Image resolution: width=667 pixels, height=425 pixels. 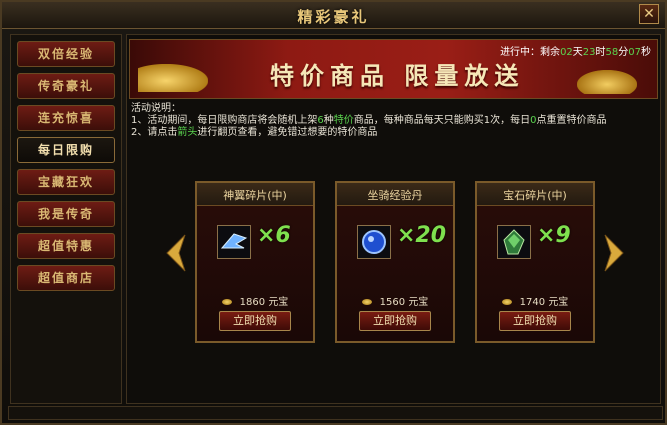 I want to click on product-name: 宝石碎片(中), so click(x=535, y=195).